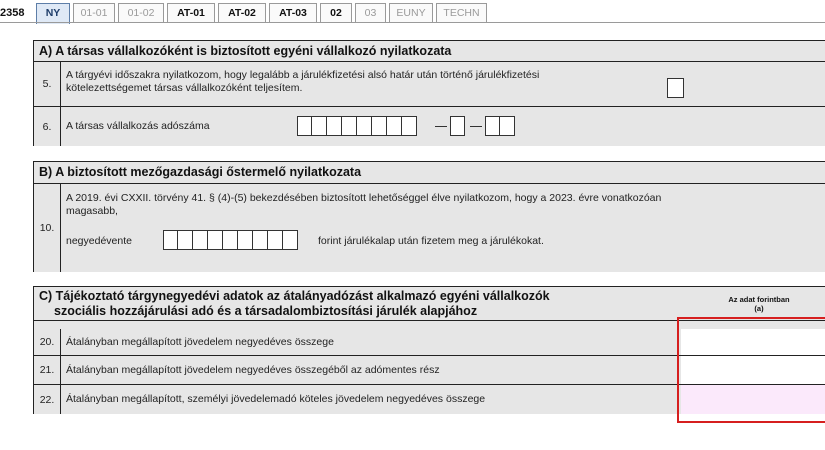 This screenshot has width=825, height=450. What do you see at coordinates (336, 13) in the screenshot?
I see `tab-02: 02` at bounding box center [336, 13].